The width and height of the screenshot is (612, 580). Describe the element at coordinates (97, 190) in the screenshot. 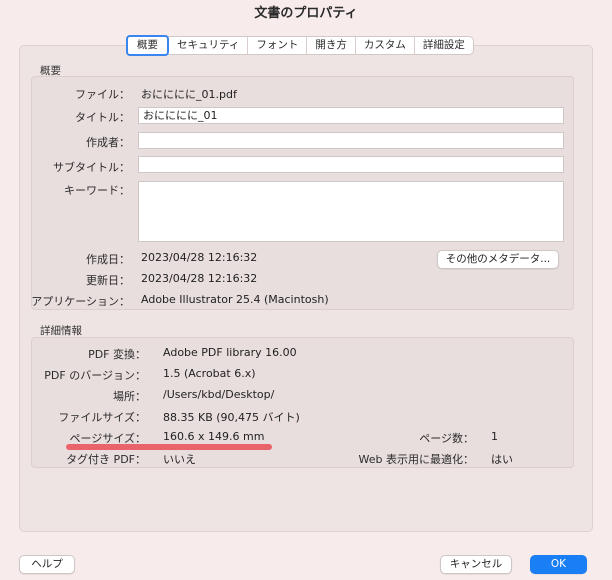

I see `keywords-label: キーワード：` at that location.